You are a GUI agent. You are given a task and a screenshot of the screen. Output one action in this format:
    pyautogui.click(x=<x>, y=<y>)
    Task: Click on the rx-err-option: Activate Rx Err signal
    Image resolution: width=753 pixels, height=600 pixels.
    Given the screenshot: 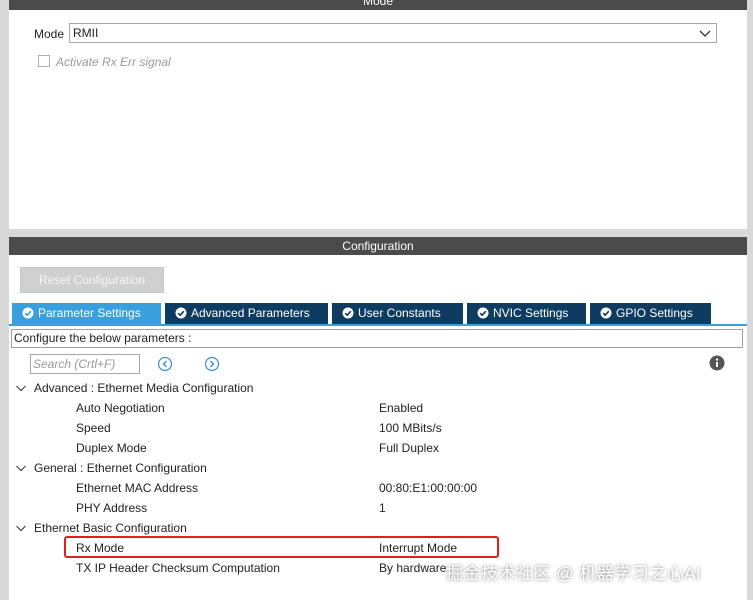 What is the action you would take?
    pyautogui.click(x=104, y=62)
    